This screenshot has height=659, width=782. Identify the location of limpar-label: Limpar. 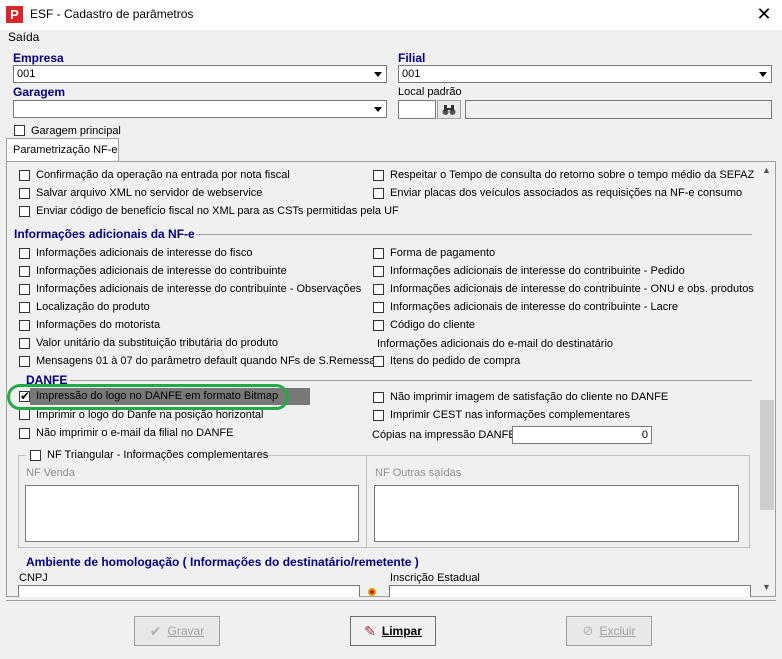
(401, 631).